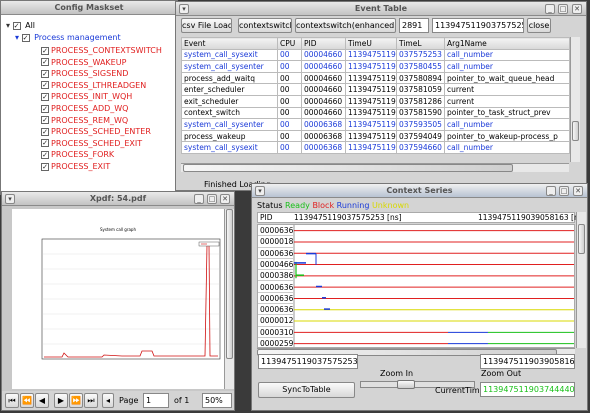 This screenshot has height=413, width=590. What do you see at coordinates (575, 99) in the screenshot?
I see `table-vertical-scrollbar` at bounding box center [575, 99].